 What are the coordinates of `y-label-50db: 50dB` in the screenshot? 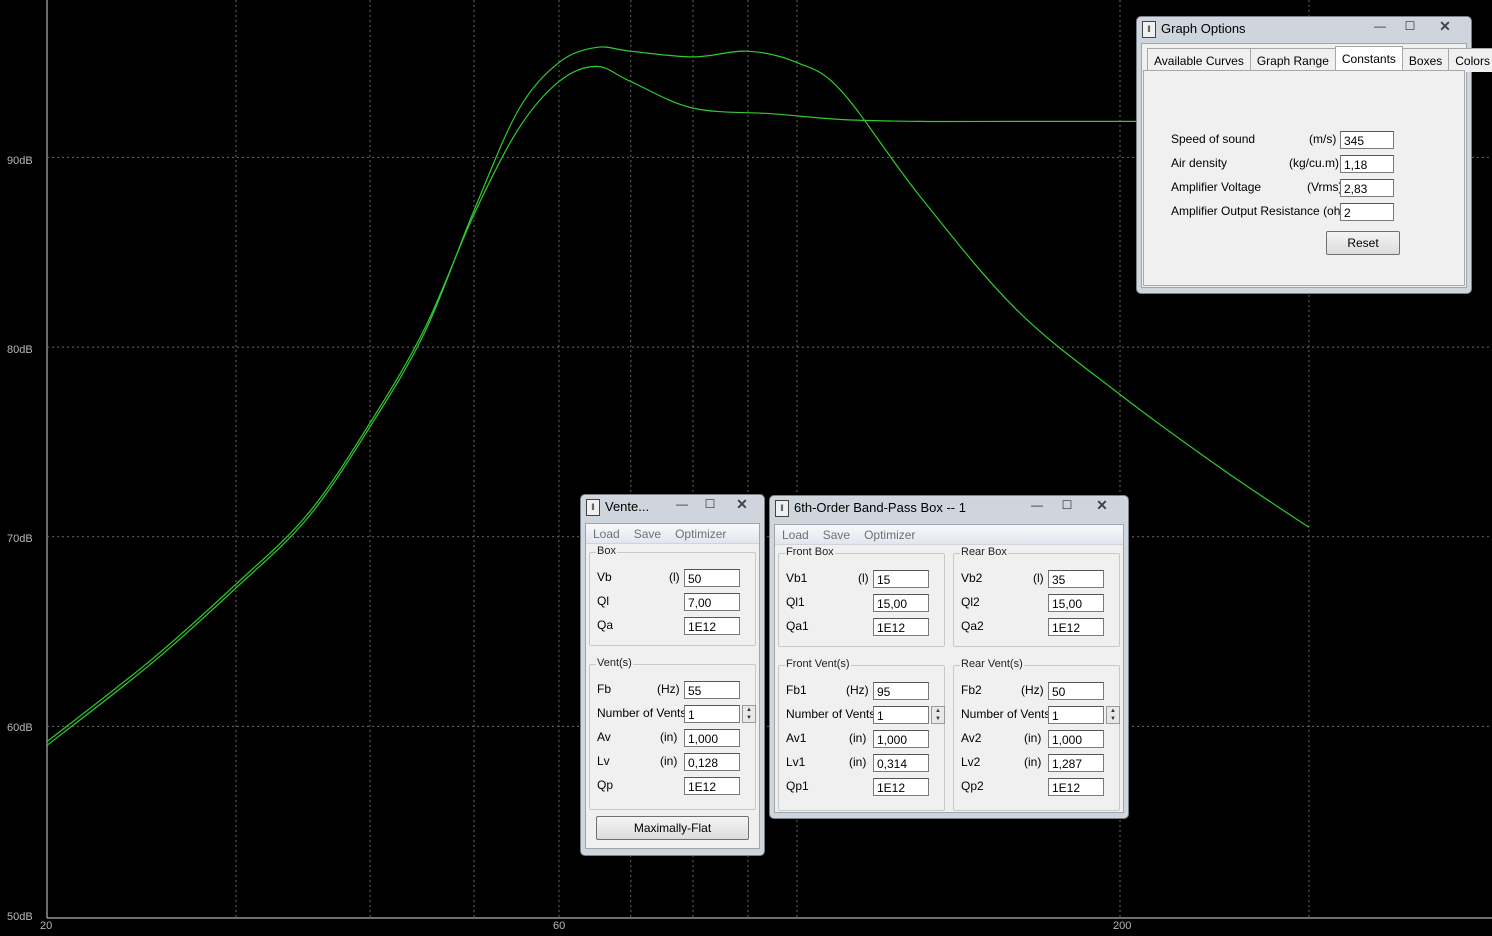 It's located at (20, 917).